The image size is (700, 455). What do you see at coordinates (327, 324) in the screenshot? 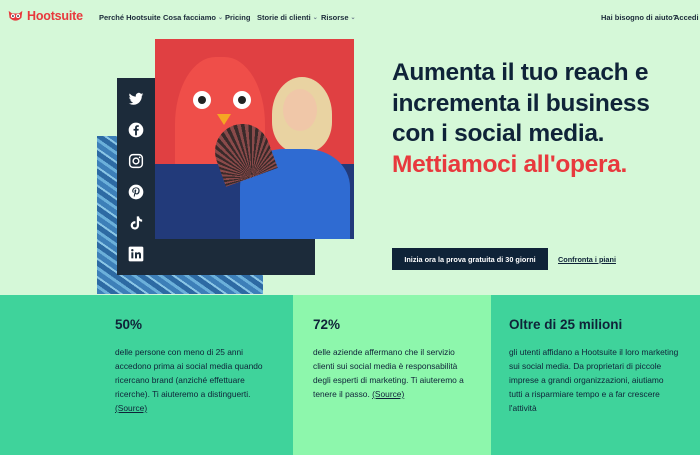
I see `stat-value: 72%` at bounding box center [327, 324].